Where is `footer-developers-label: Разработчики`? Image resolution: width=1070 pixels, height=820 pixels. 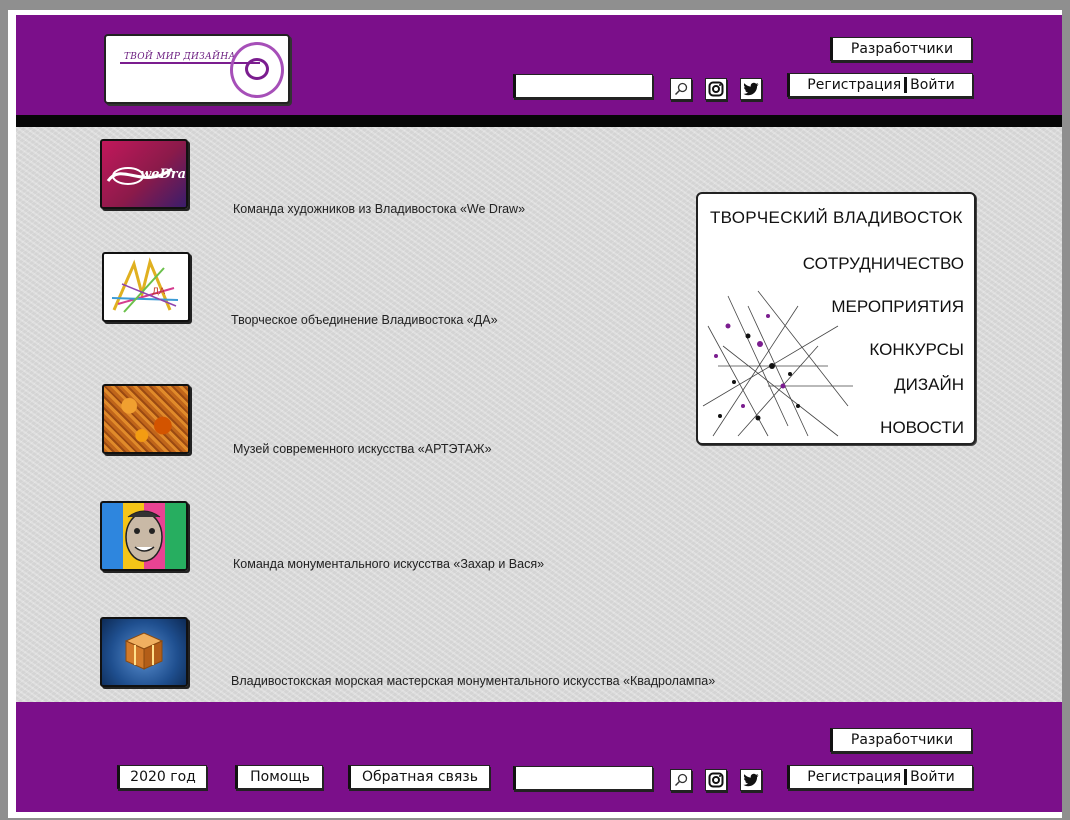 footer-developers-label: Разработчики is located at coordinates (902, 740).